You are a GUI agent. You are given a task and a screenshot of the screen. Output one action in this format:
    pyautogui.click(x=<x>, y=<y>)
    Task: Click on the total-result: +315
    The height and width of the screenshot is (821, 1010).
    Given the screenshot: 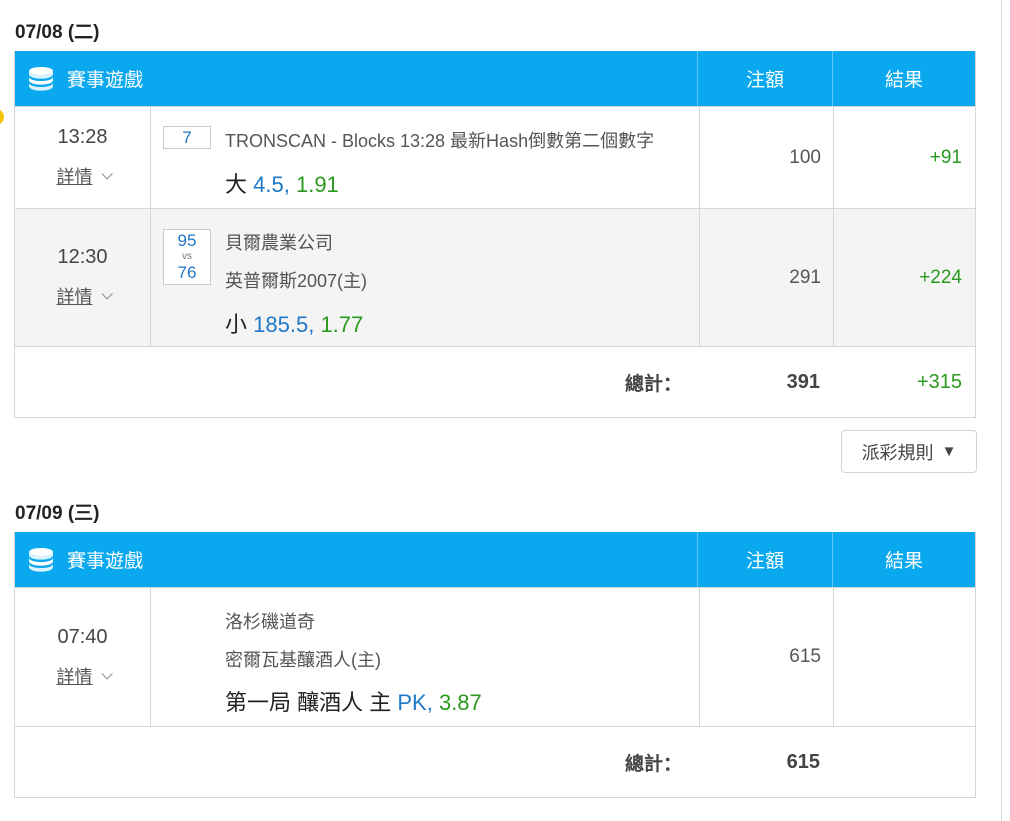 What is the action you would take?
    pyautogui.click(x=939, y=381)
    